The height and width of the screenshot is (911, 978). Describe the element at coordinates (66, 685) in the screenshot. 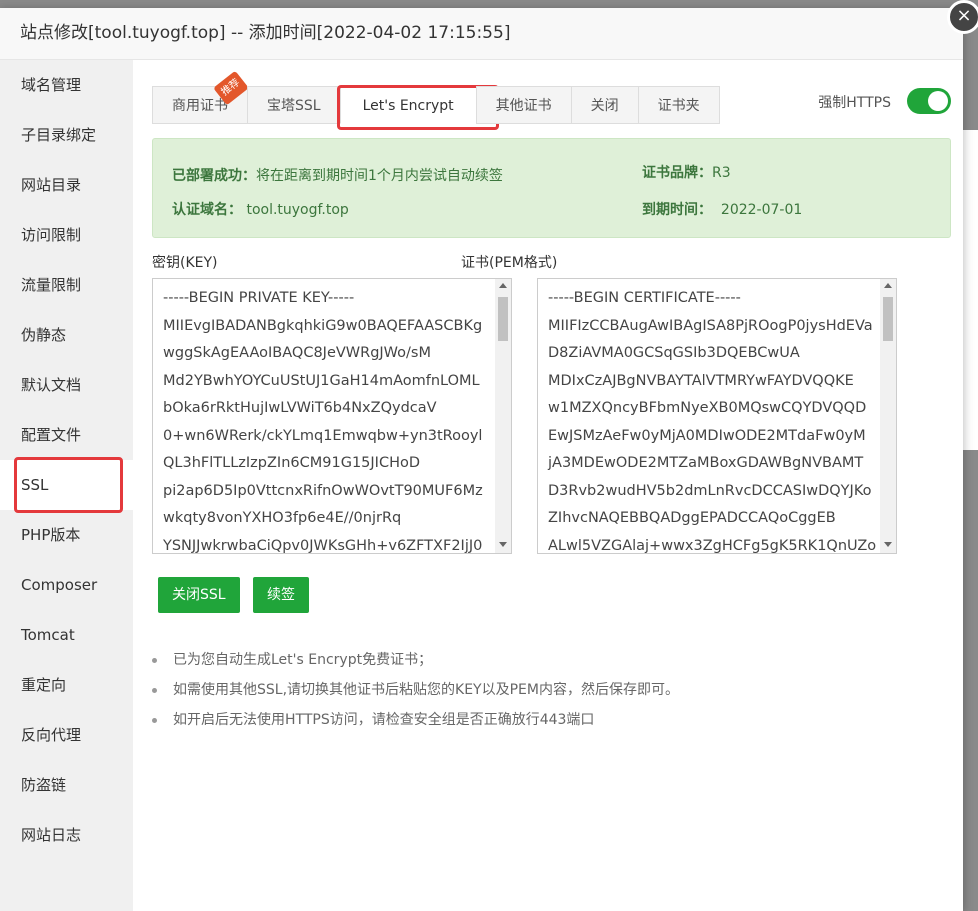

I see `sidebar-item-redirect: 重定向` at that location.